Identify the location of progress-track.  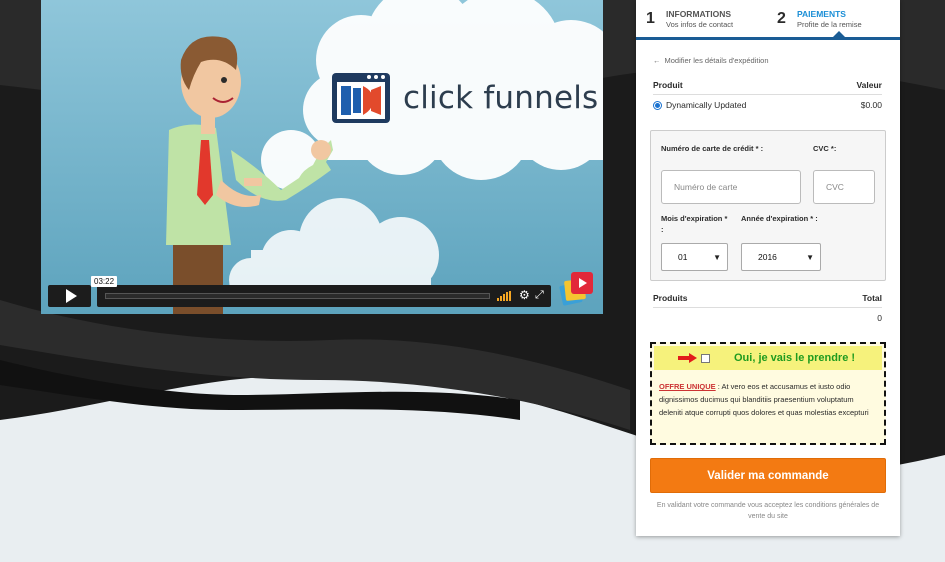
(297, 296).